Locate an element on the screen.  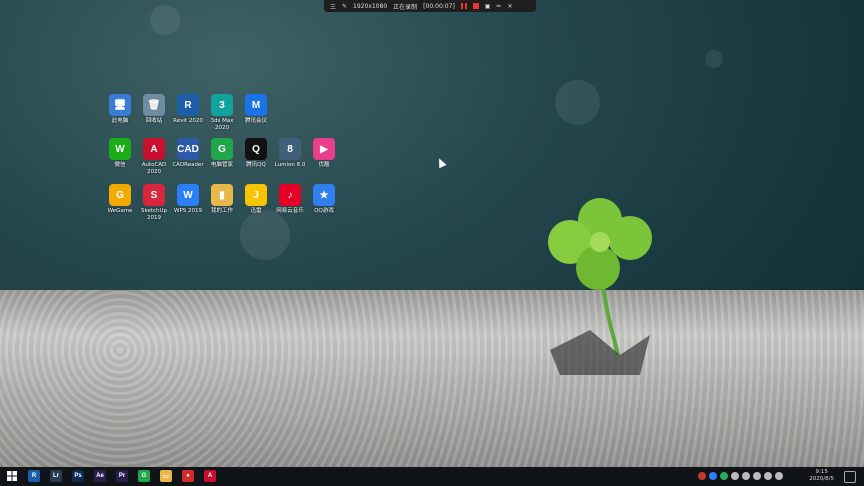
app-icon: 3 is located at coordinates (222, 105).